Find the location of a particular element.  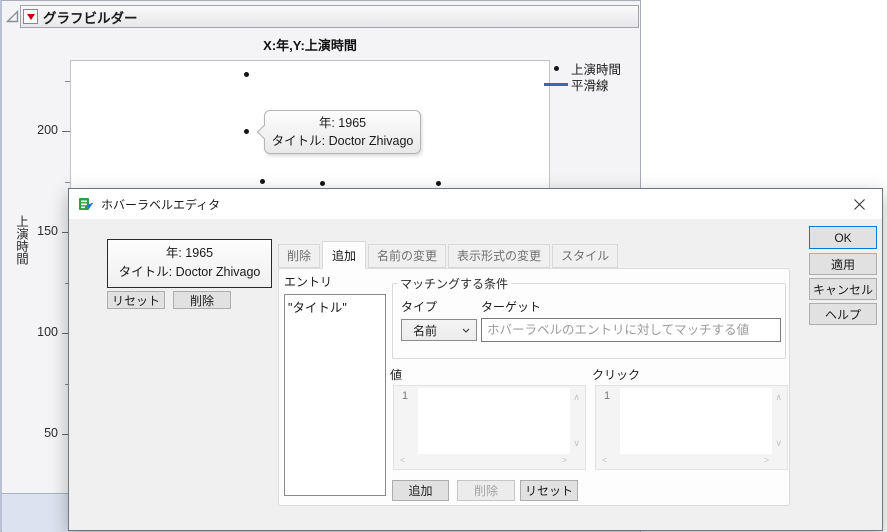

chart-title: X:年,Y:上演時間 is located at coordinates (310, 45).